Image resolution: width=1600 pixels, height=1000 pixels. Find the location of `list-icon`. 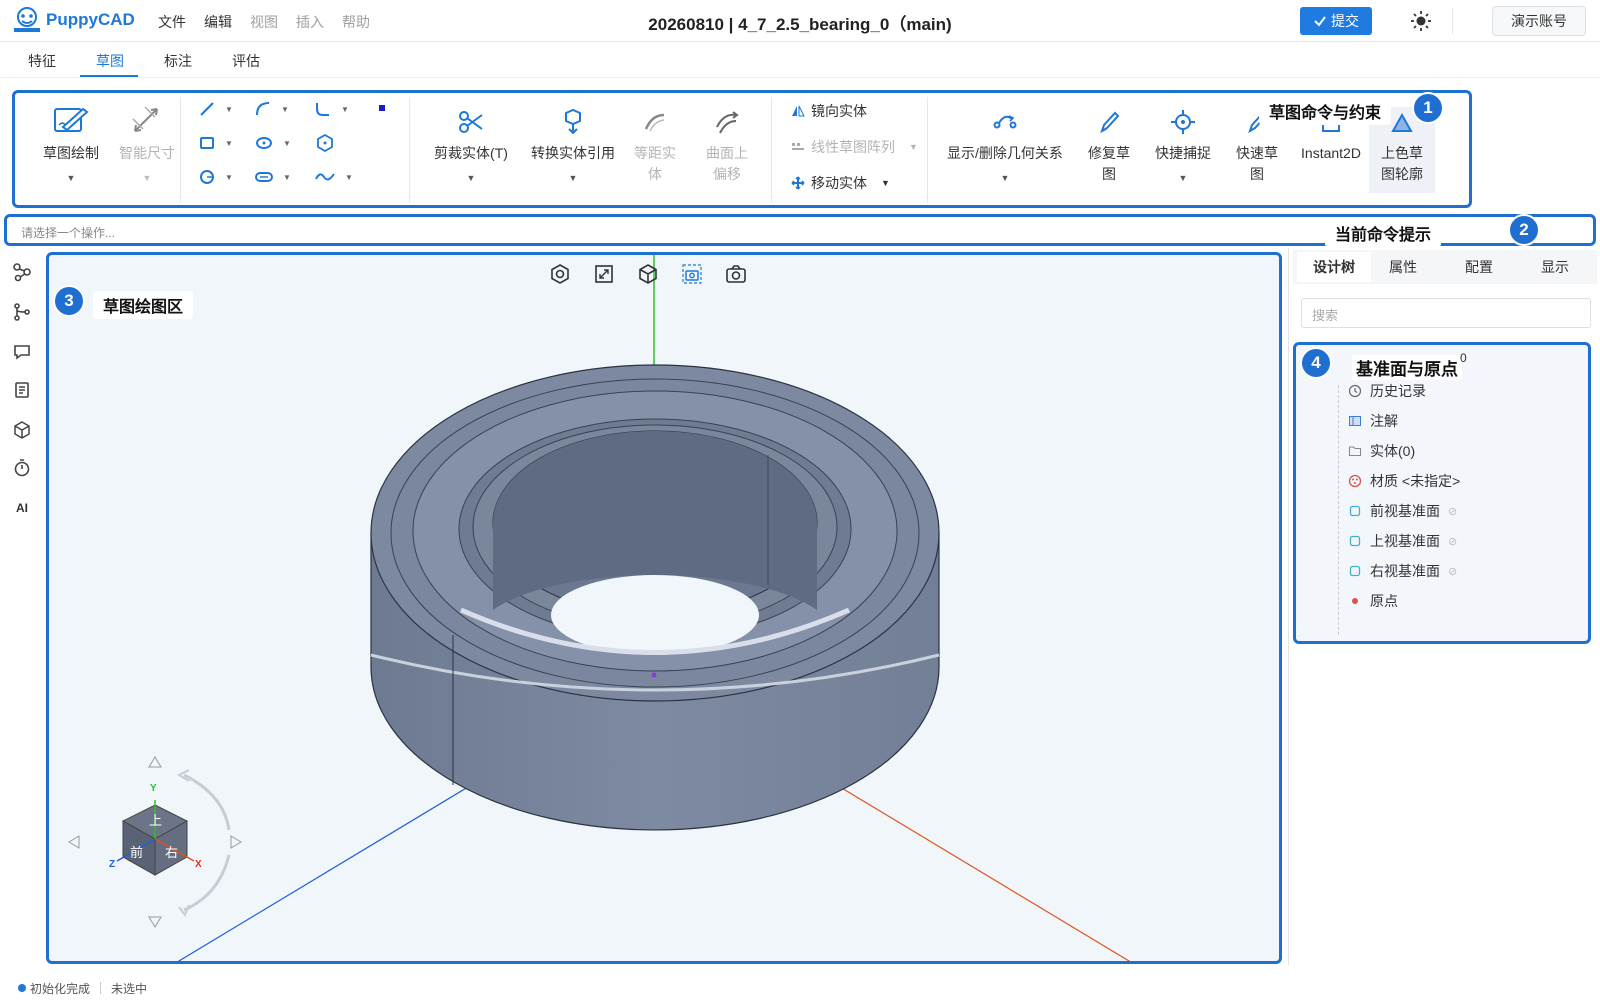

list-icon is located at coordinates (22, 390).